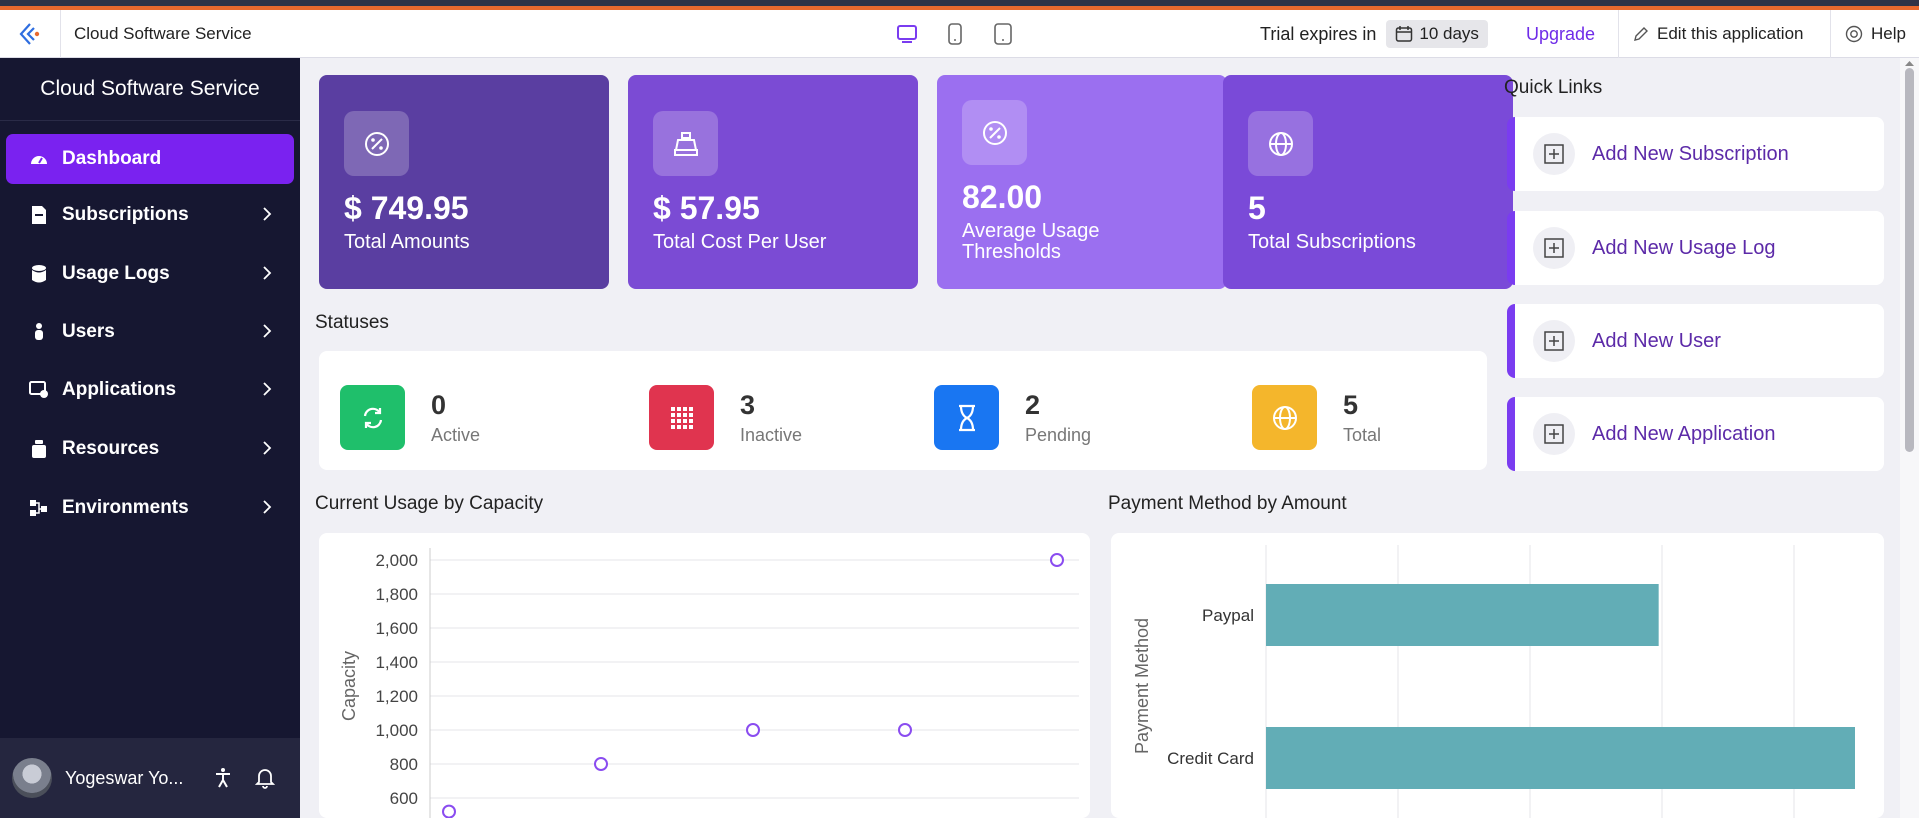  What do you see at coordinates (1280, 143) in the screenshot?
I see `globe-icon` at bounding box center [1280, 143].